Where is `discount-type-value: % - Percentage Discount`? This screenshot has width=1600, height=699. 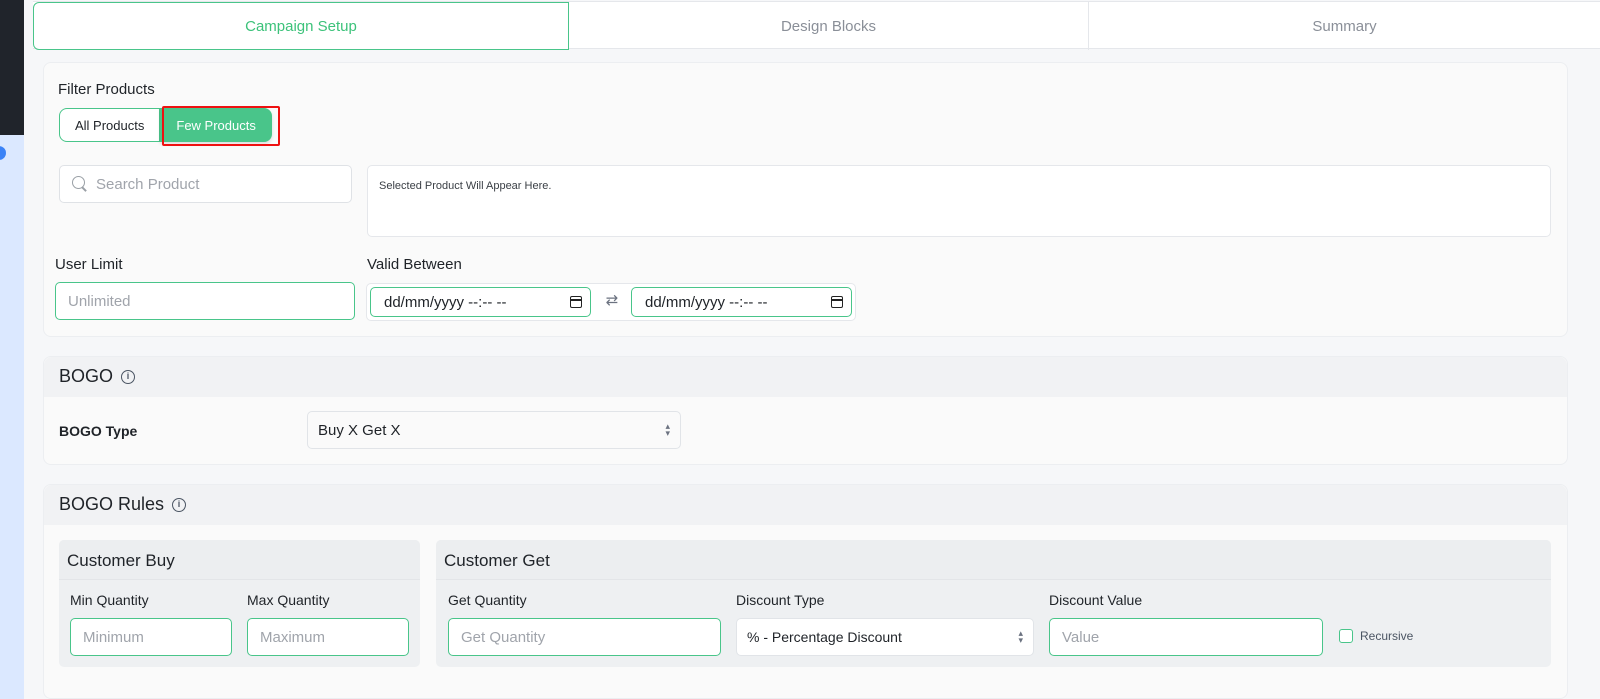
discount-type-value: % - Percentage Discount is located at coordinates (824, 637).